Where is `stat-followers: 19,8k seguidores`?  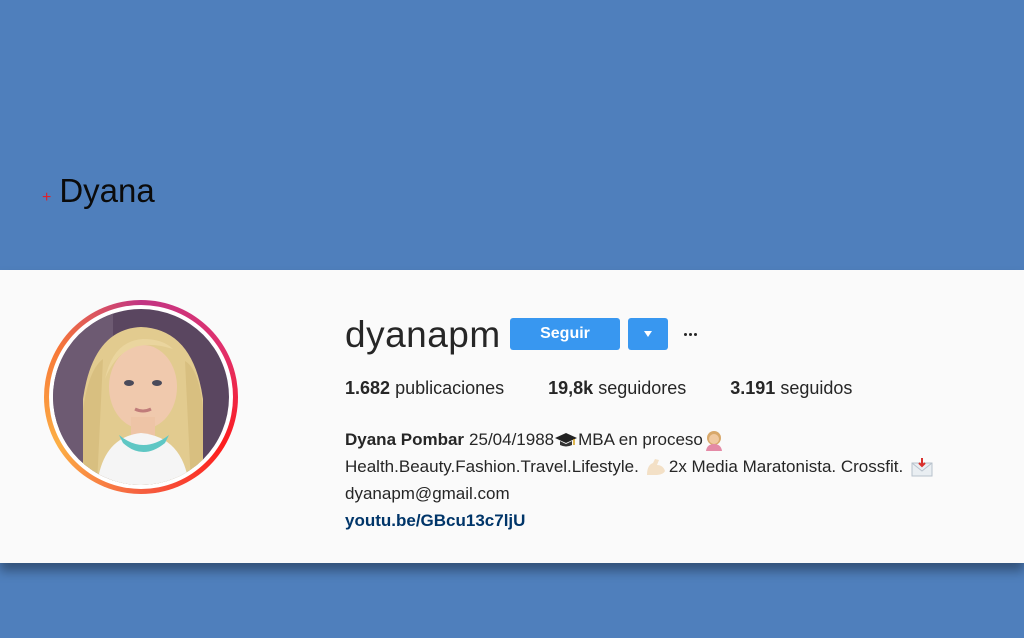 stat-followers: 19,8k seguidores is located at coordinates (617, 388).